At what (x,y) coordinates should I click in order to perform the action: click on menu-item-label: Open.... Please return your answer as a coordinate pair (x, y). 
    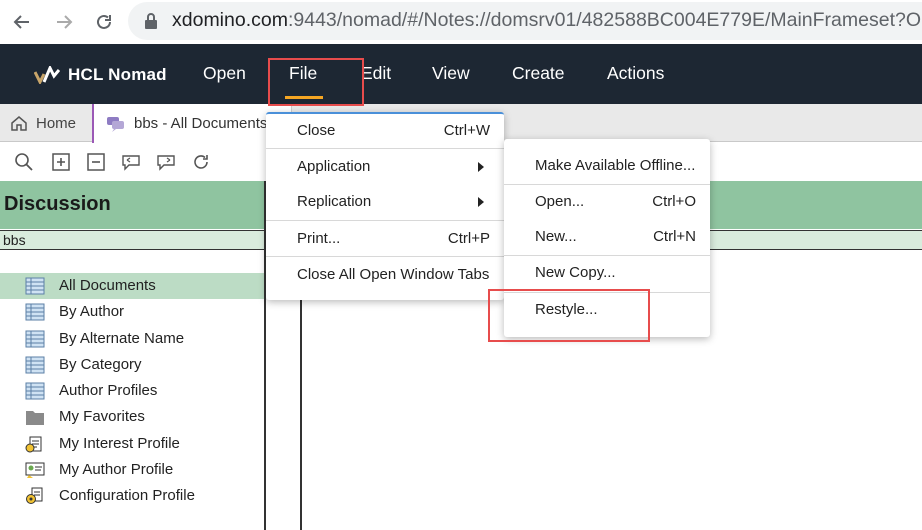
    Looking at the image, I should click on (560, 201).